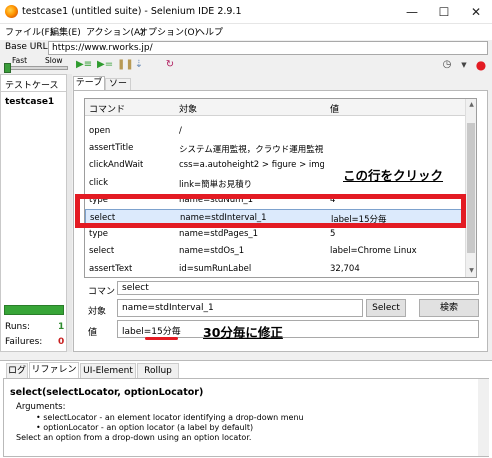 The width and height of the screenshot is (492, 458). What do you see at coordinates (298, 288) in the screenshot?
I see `command-field: select` at bounding box center [298, 288].